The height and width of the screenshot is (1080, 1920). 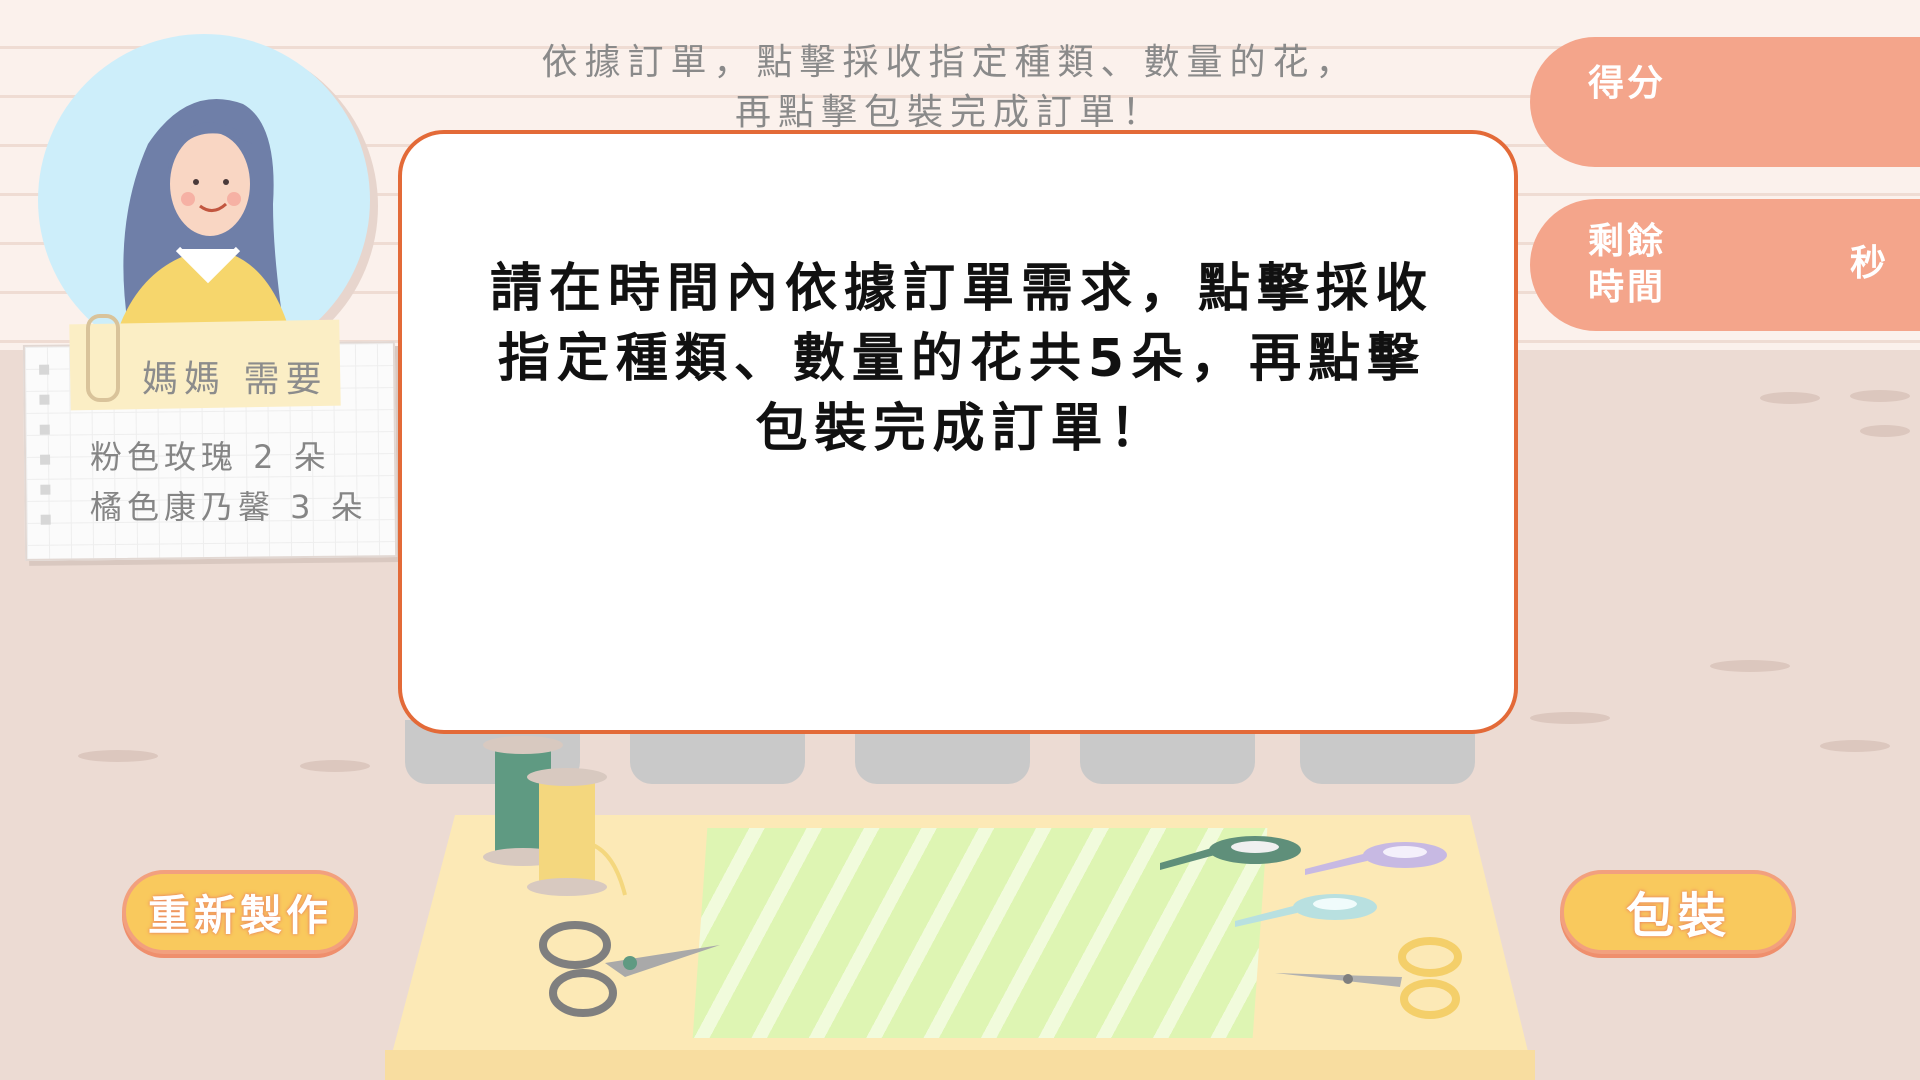 I want to click on timer-label-line-2: 時間, so click(x=1627, y=287).